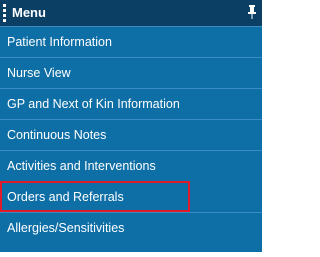 This screenshot has height=257, width=320. I want to click on menu-item-activities-interventions: Activities and Interventions, so click(131, 165).